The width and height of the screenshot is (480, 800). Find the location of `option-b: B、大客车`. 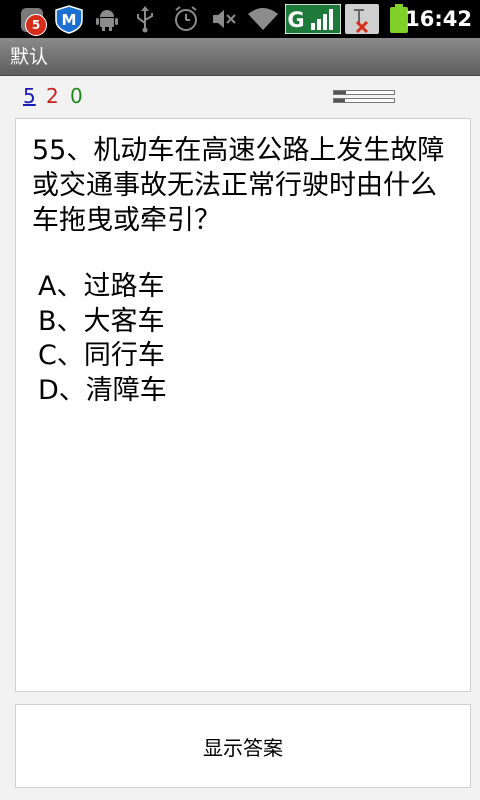

option-b: B、大客车 is located at coordinates (102, 322).